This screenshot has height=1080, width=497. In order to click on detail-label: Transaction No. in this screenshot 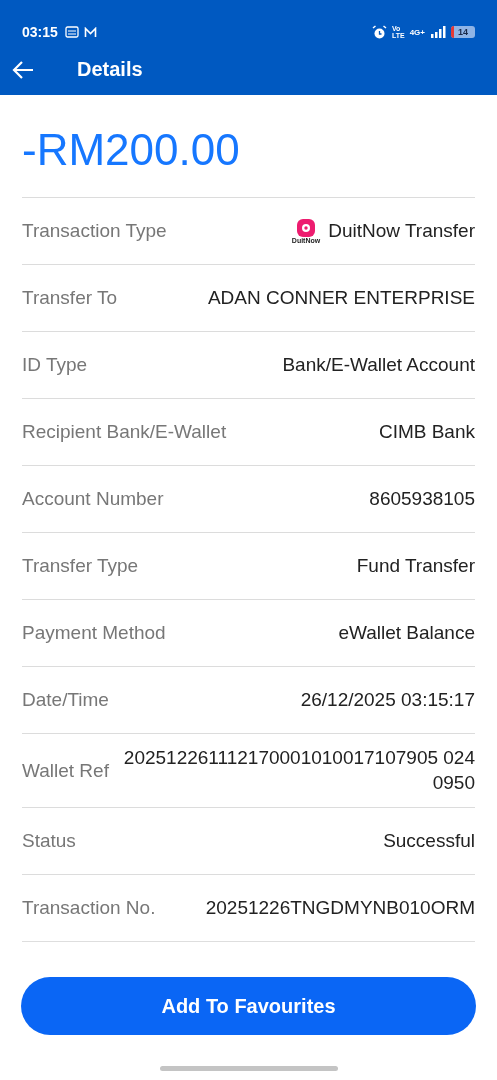, I will do `click(89, 908)`.